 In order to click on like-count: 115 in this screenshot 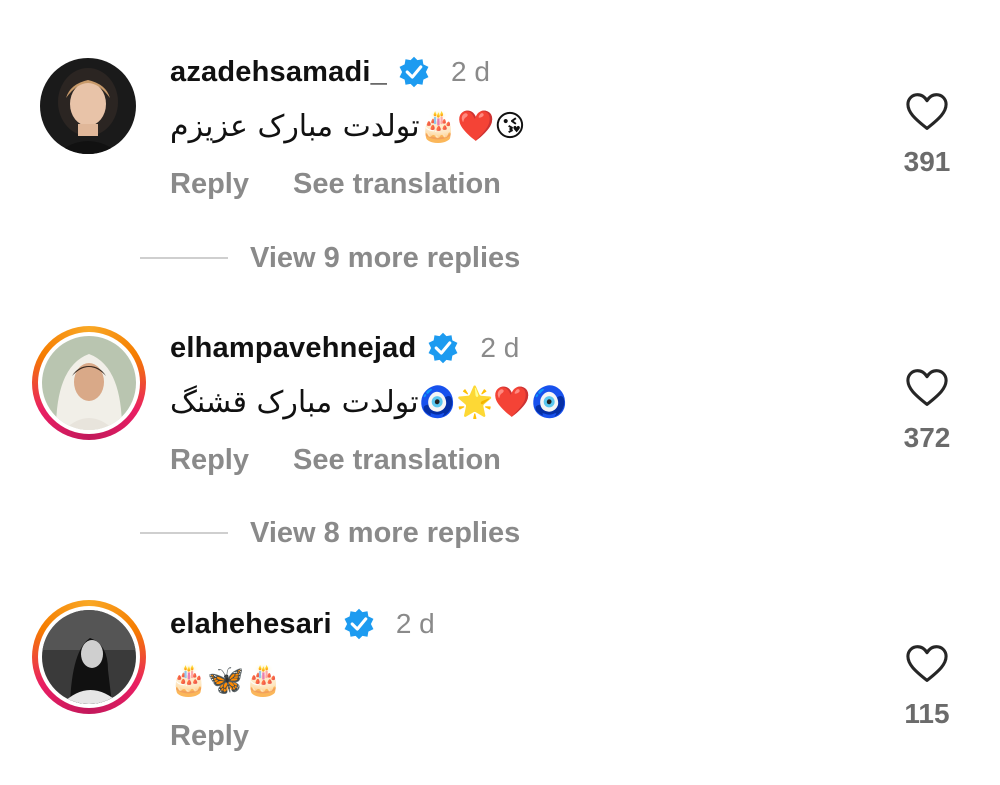, I will do `click(927, 713)`.